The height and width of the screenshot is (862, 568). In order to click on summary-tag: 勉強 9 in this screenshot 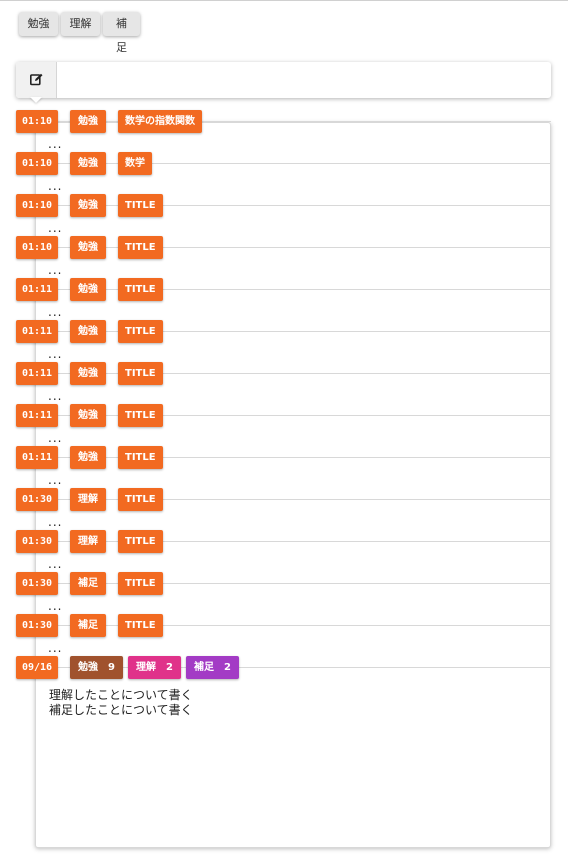, I will do `click(96, 667)`.